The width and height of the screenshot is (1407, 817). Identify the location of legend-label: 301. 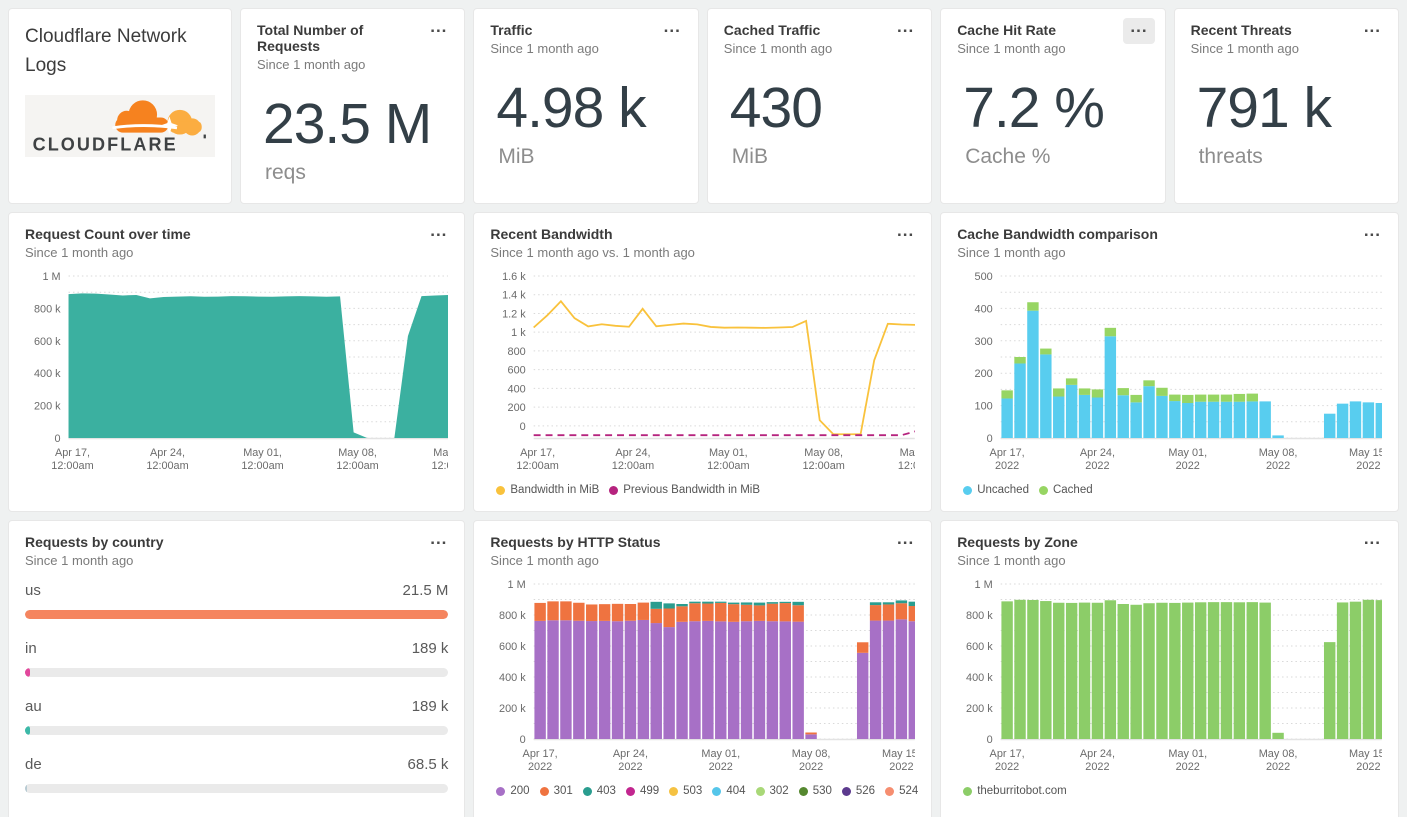
(563, 791).